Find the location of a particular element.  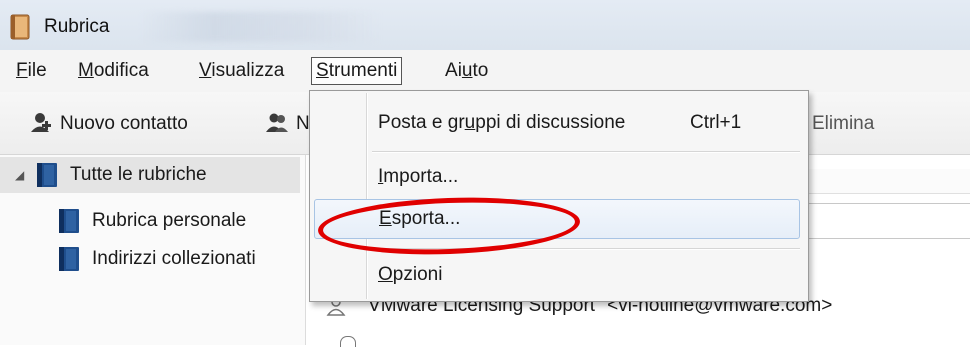

blurred-title-region is located at coordinates (260, 27).